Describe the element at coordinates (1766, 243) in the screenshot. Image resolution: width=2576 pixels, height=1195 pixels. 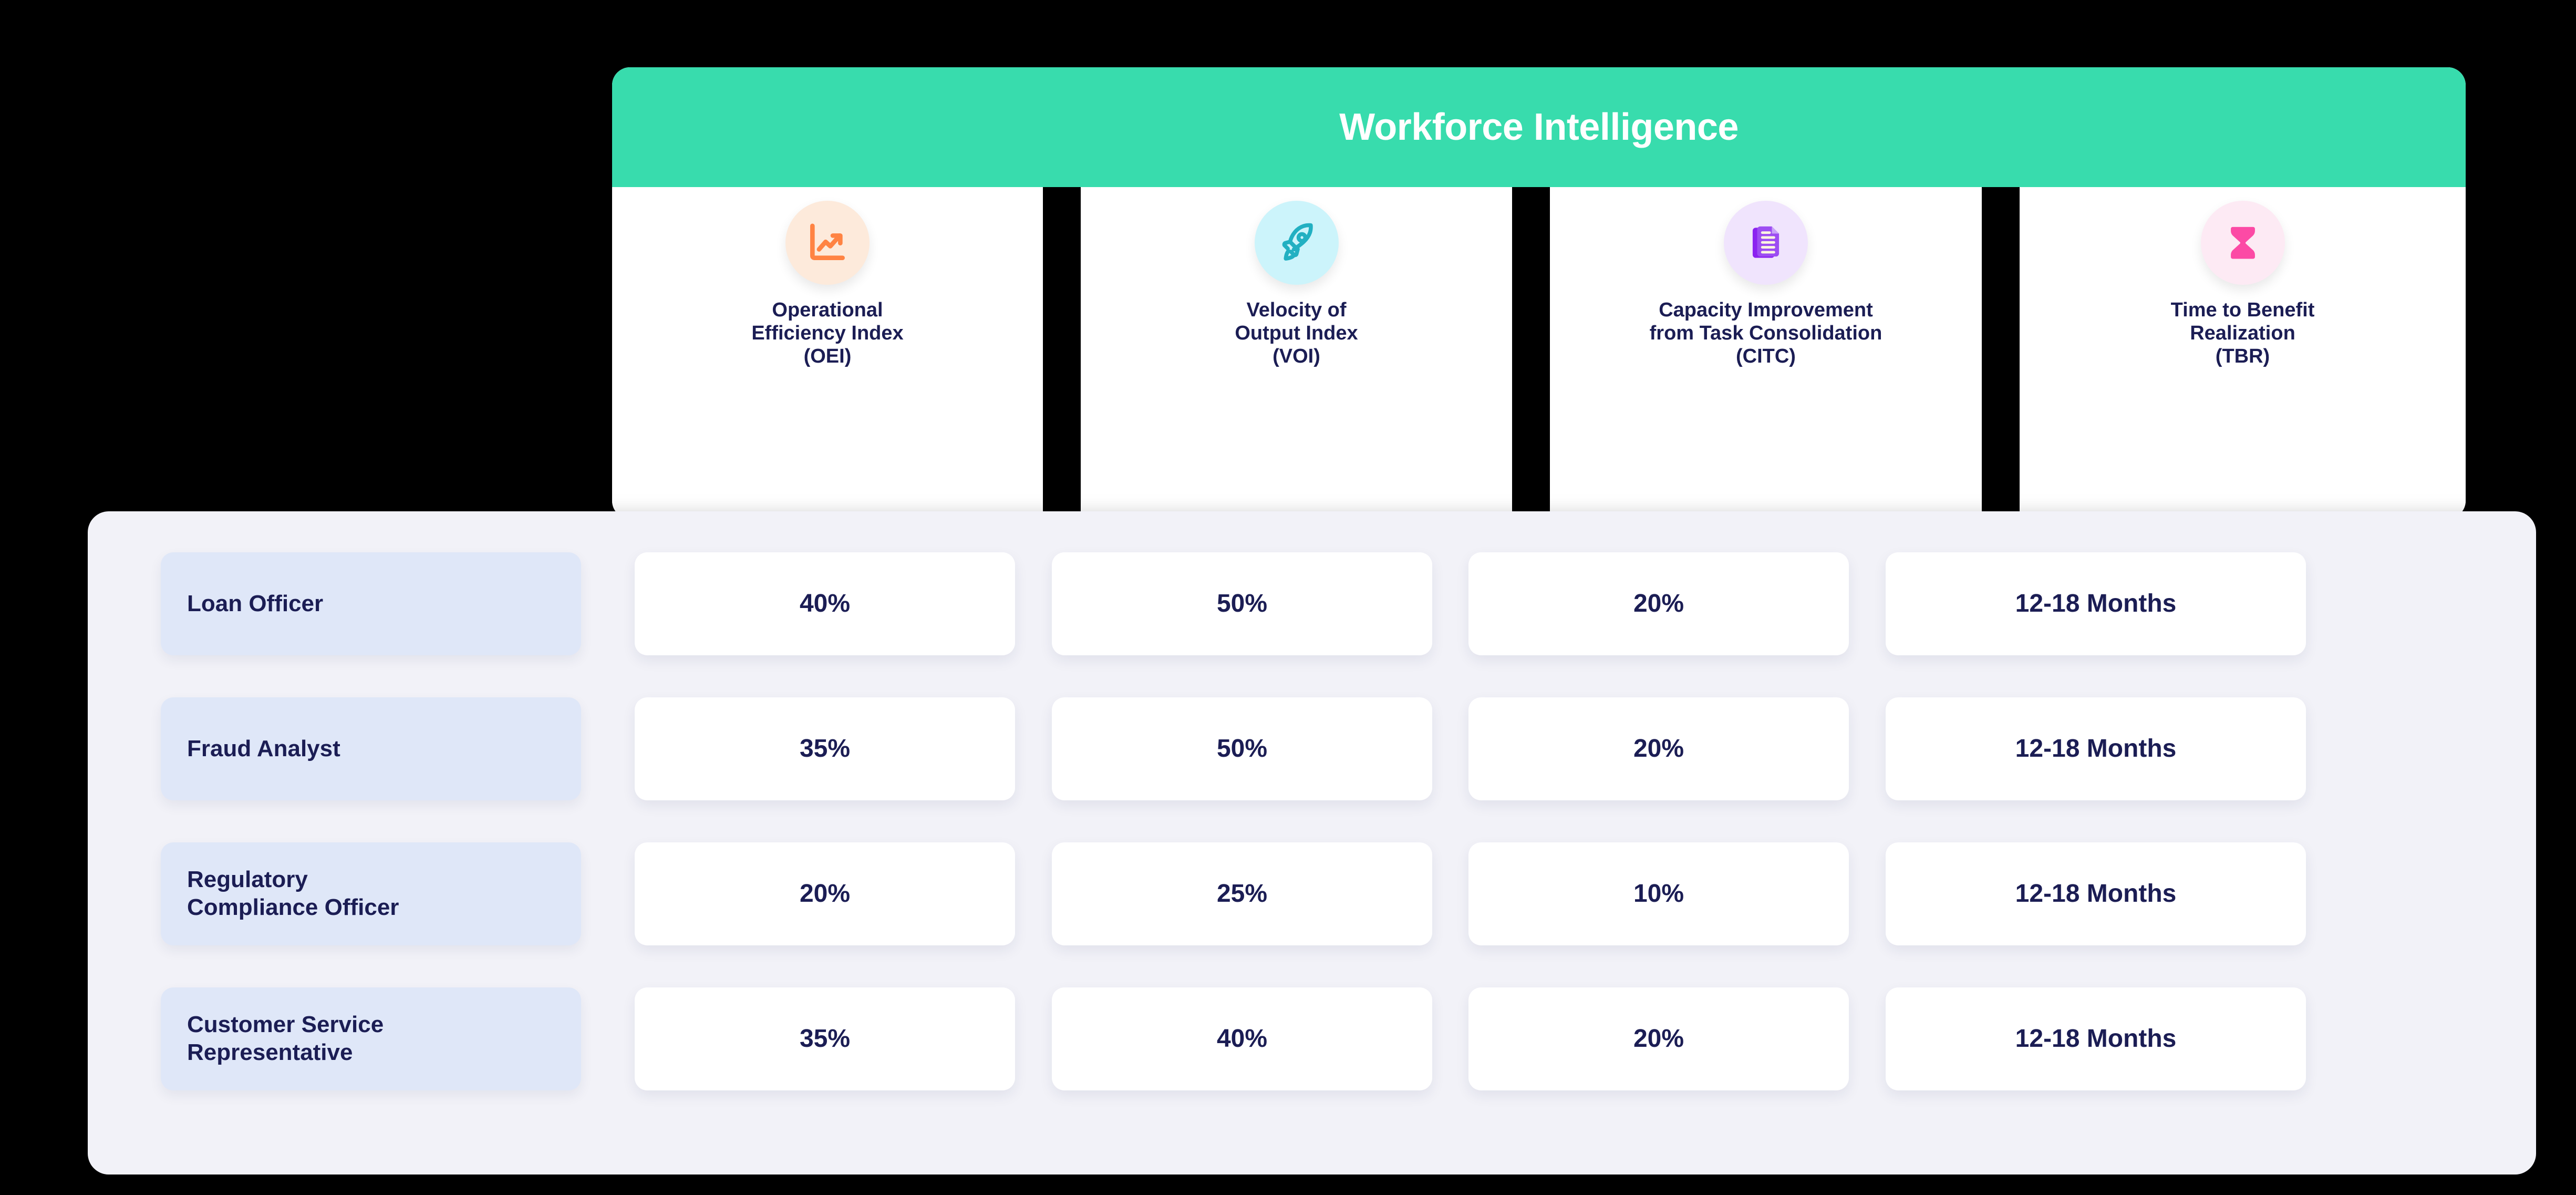
I see `document-list-icon` at that location.